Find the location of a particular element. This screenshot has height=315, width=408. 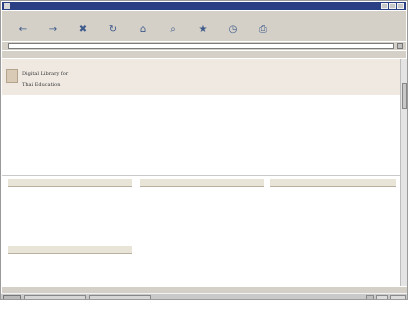

toolbar-history: ◷ is located at coordinates (233, 30).